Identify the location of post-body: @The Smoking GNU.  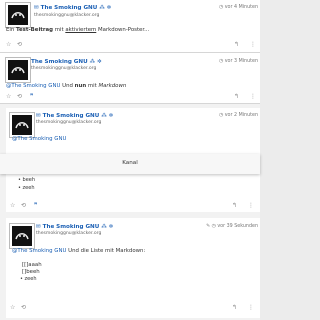
(39, 139).